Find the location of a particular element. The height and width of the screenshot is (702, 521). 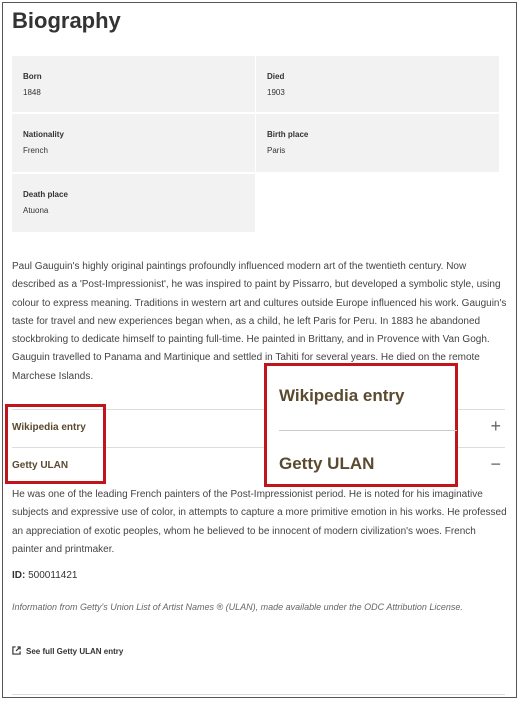

zoom-divider is located at coordinates (368, 430).